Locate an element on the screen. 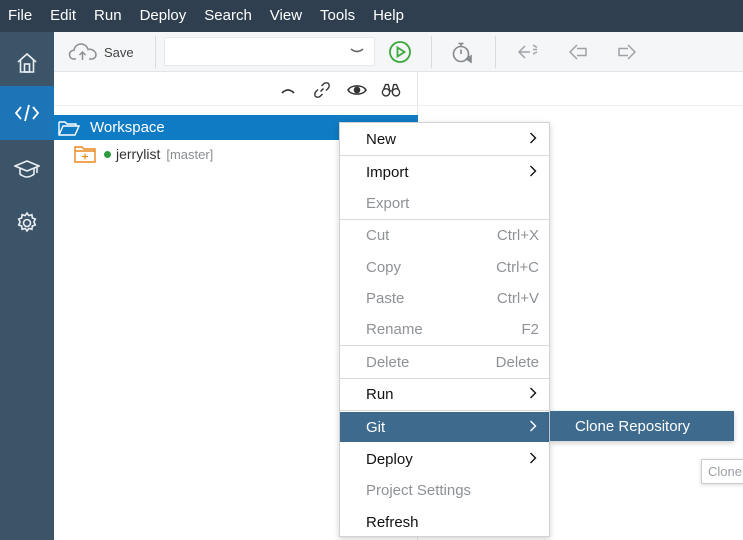 The height and width of the screenshot is (540, 743). menu-item-label: Git is located at coordinates (376, 427).